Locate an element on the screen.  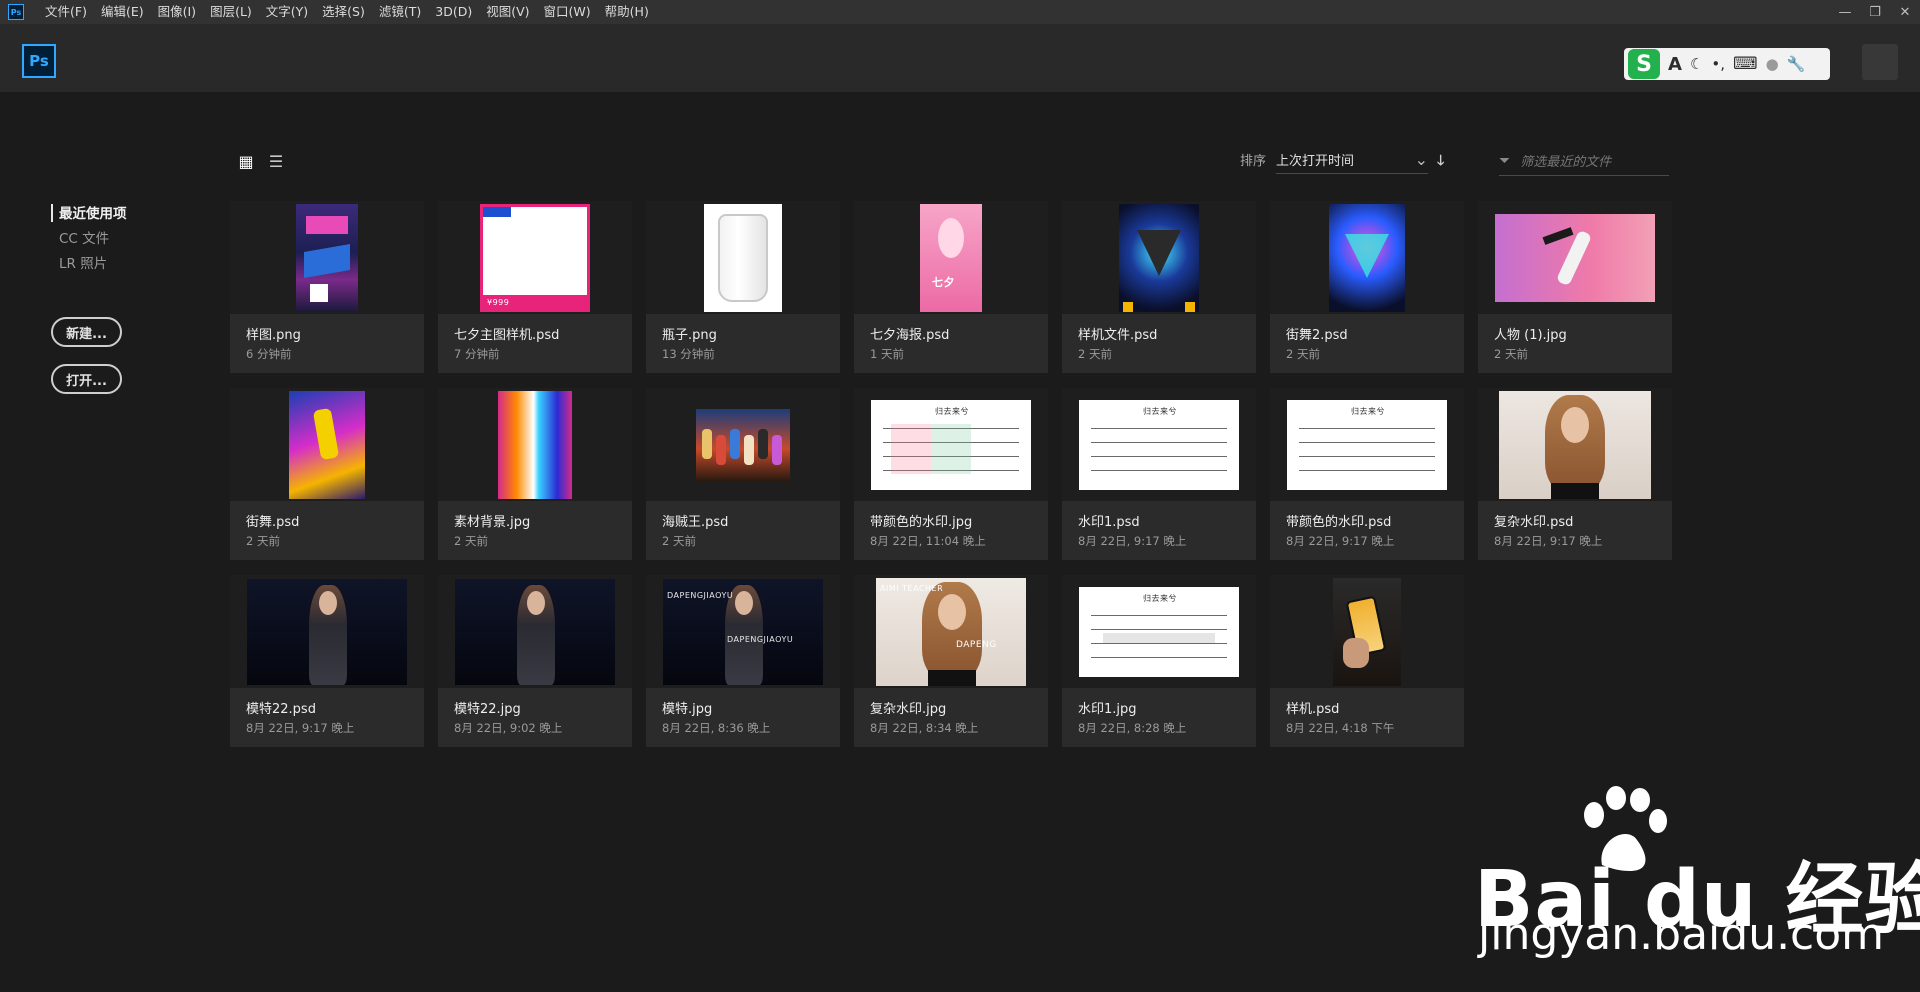
minimize-button: — is located at coordinates (1845, 12).